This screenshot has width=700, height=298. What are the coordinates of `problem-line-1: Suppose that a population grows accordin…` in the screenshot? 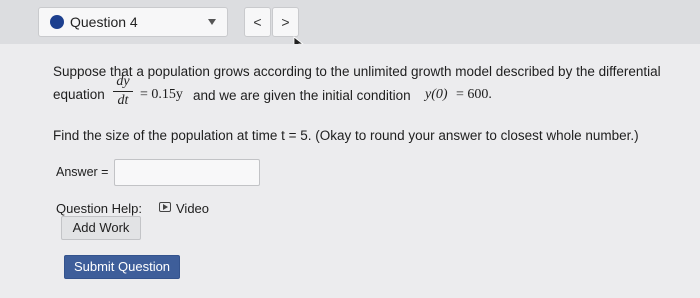 It's located at (357, 71).